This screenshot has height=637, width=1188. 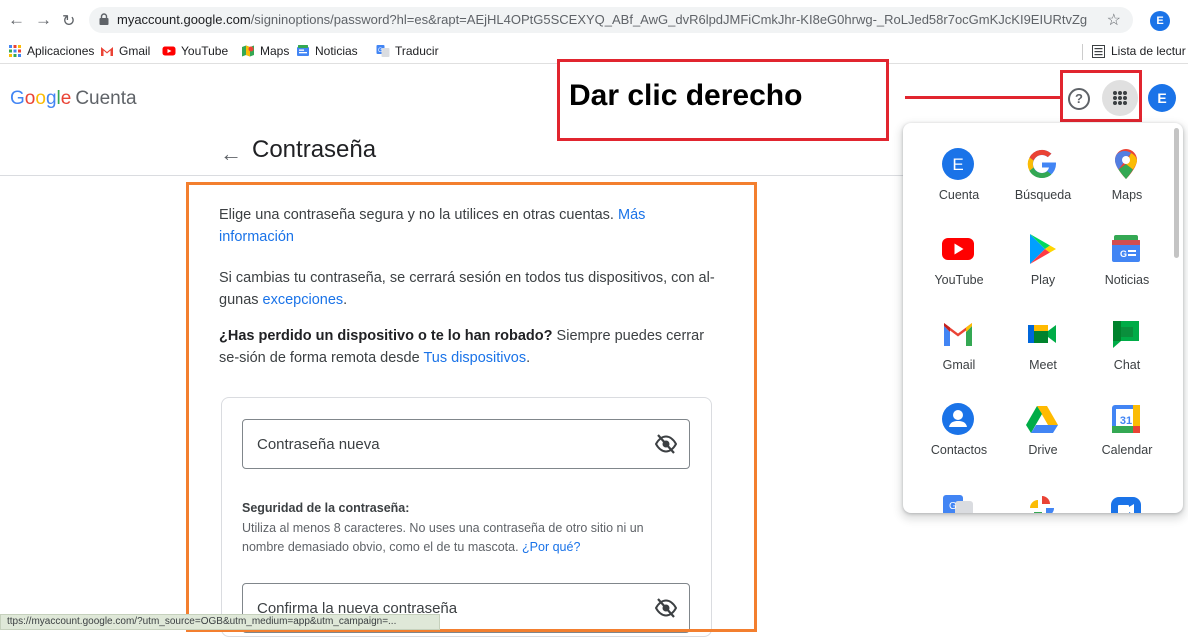 What do you see at coordinates (231, 154) in the screenshot?
I see `back-arrow-icon: ←` at bounding box center [231, 154].